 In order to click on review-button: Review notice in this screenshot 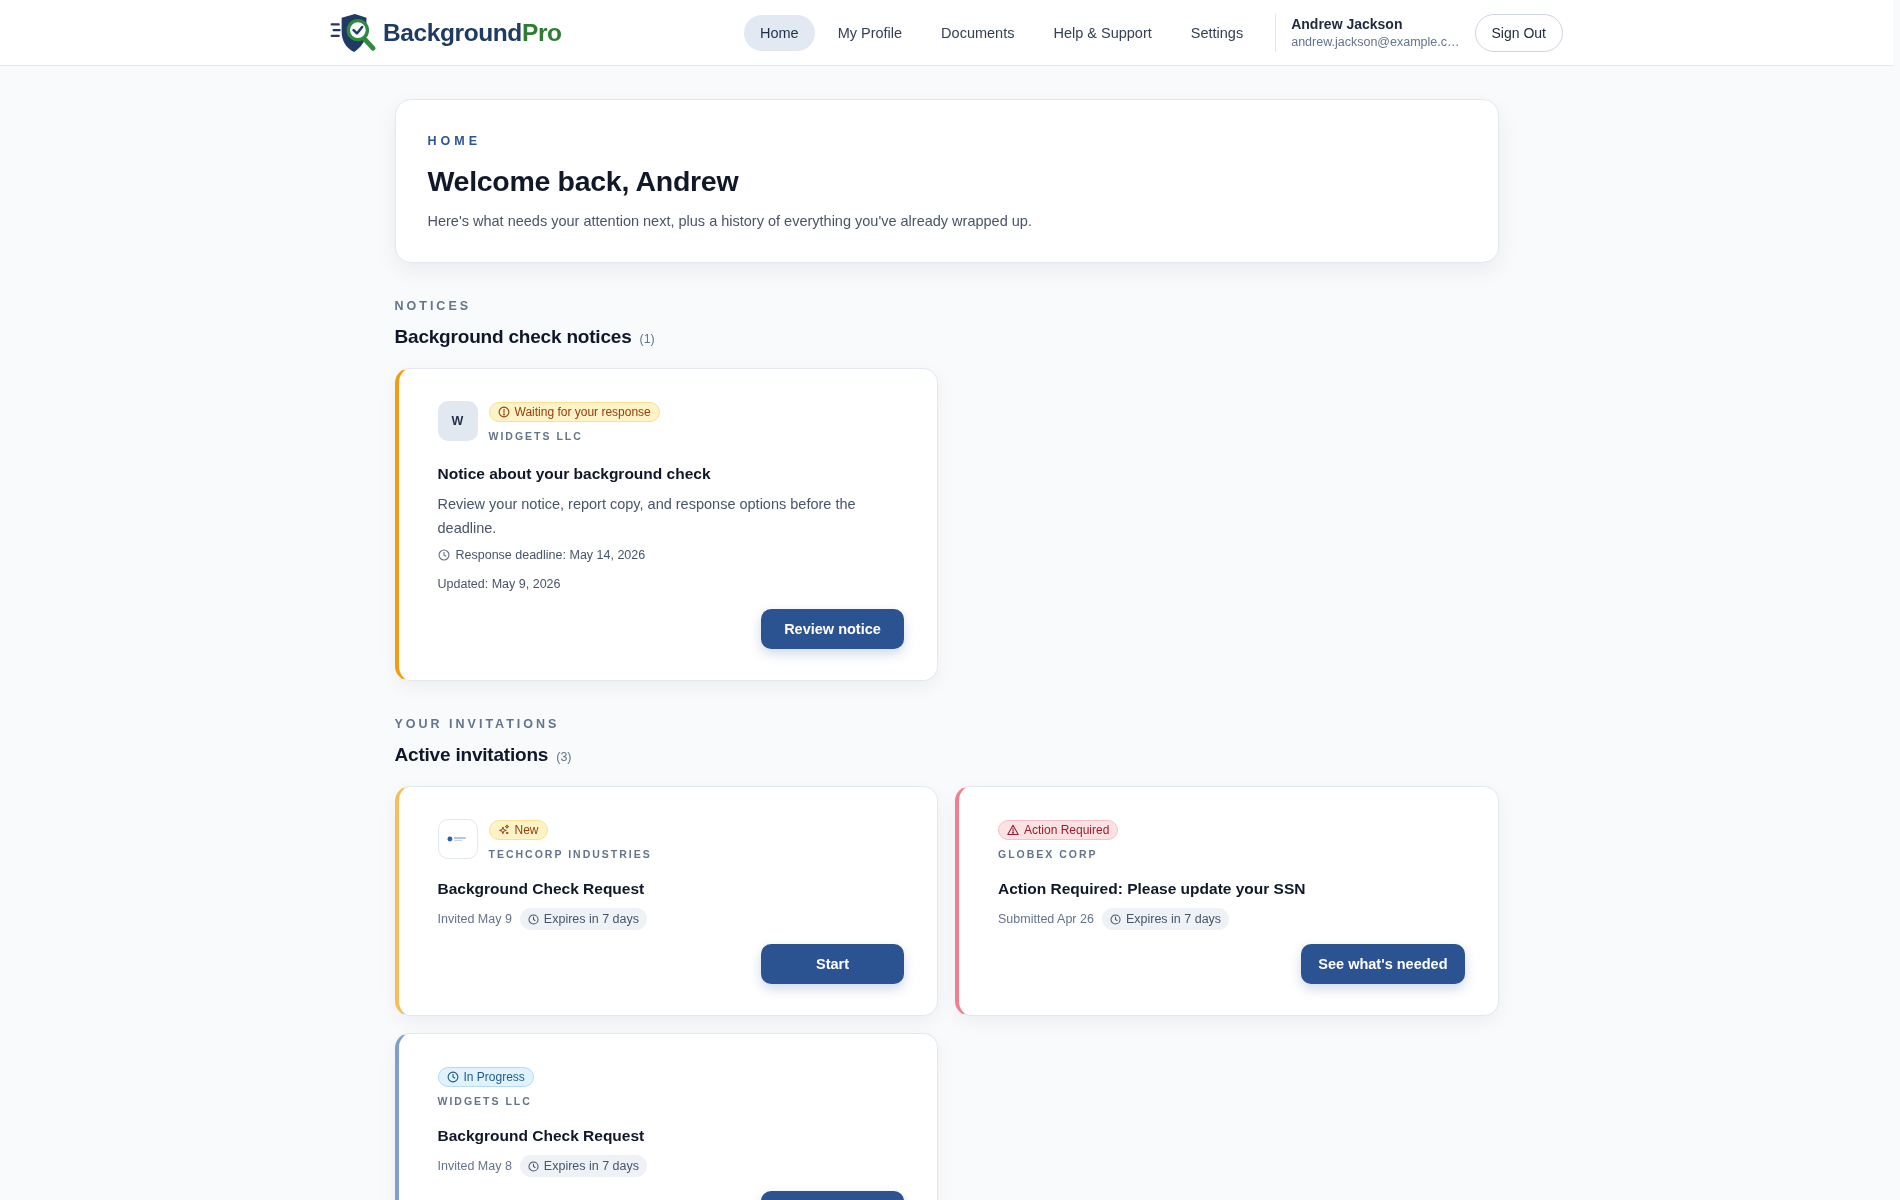, I will do `click(832, 629)`.